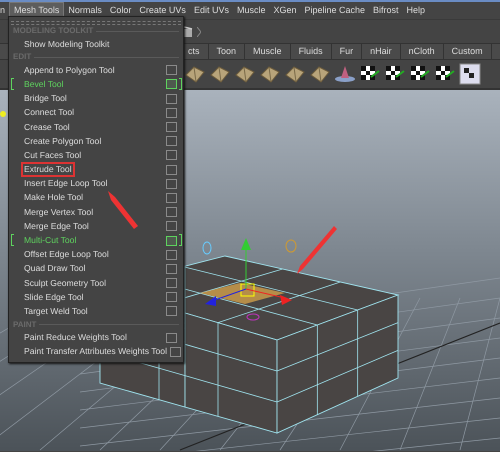  What do you see at coordinates (93, 141) in the screenshot?
I see `menu-item: Create Polygon Tool` at bounding box center [93, 141].